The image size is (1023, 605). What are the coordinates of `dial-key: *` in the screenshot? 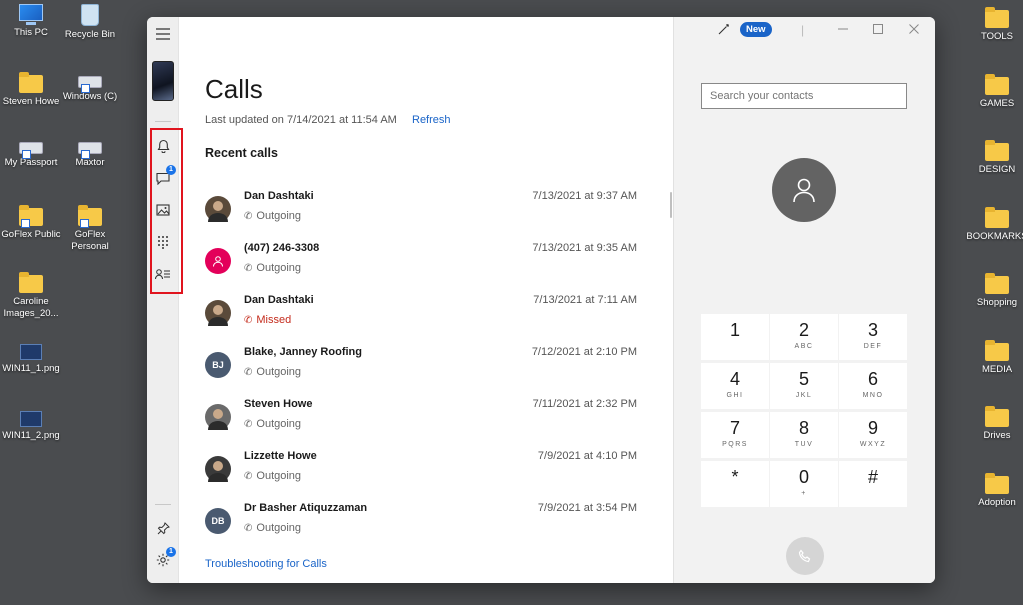 It's located at (735, 484).